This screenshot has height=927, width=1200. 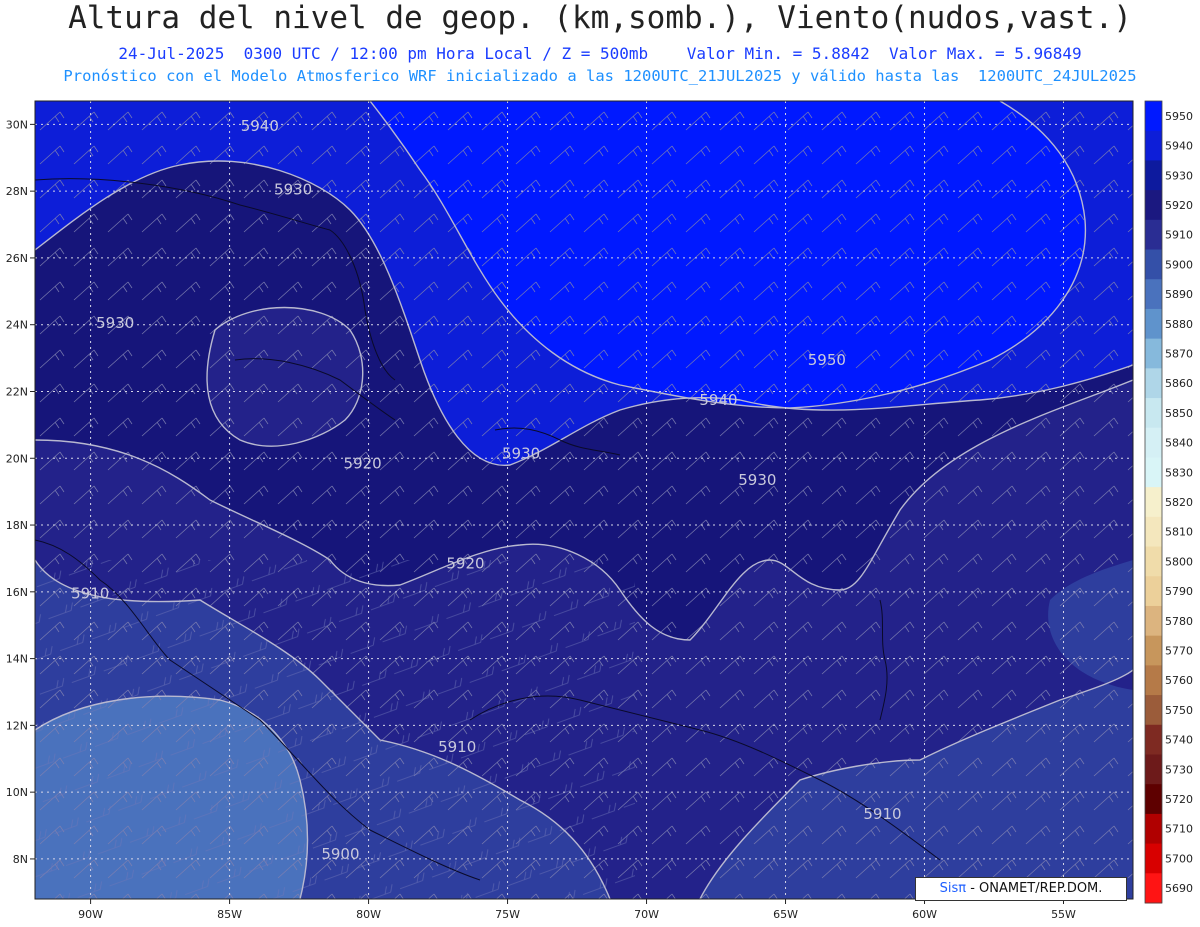 What do you see at coordinates (1179, 710) in the screenshot?
I see `colorbar-label-20: 5750` at bounding box center [1179, 710].